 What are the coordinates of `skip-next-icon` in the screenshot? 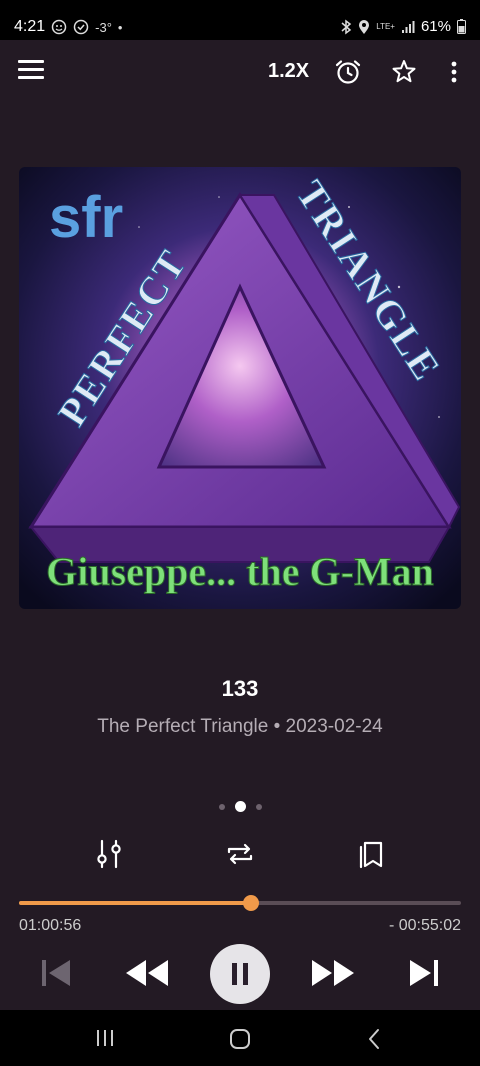 It's located at (424, 973).